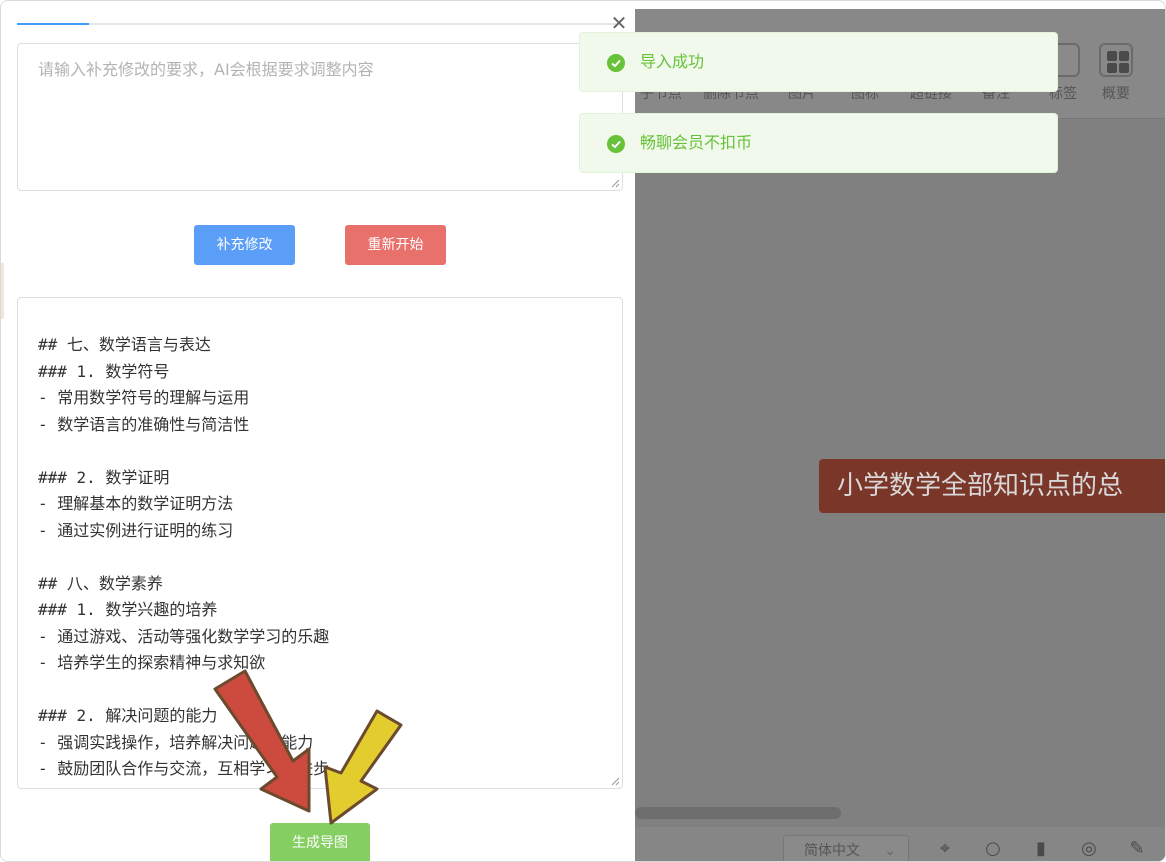 This screenshot has height=862, width=1166. Describe the element at coordinates (320, 842) in the screenshot. I see `generate-map-button: 生成导图` at that location.